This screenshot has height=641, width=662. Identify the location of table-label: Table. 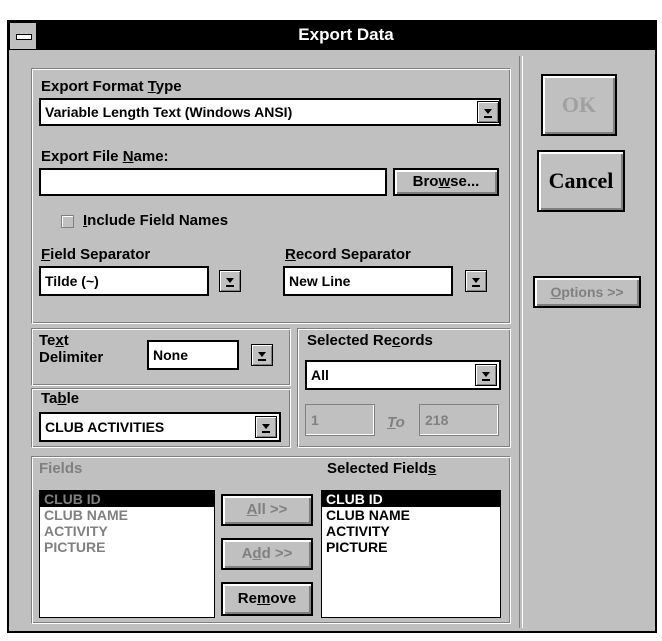
(60, 398).